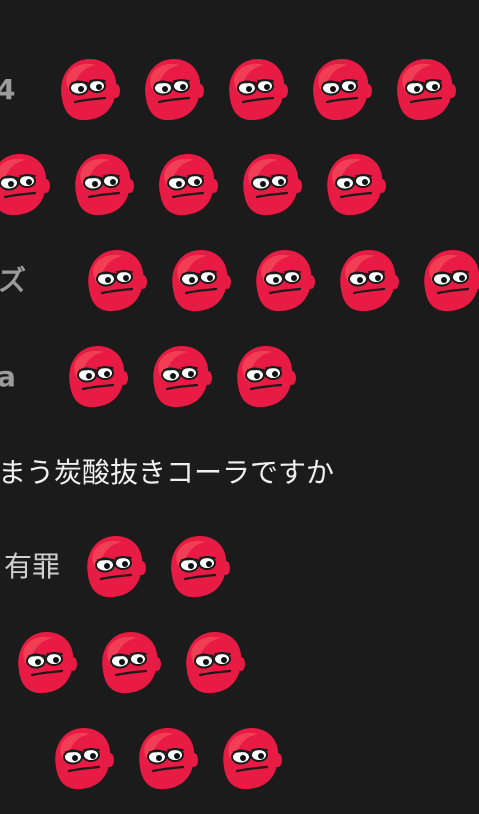  Describe the element at coordinates (8, 376) in the screenshot. I see `chat-prefix: a` at that location.